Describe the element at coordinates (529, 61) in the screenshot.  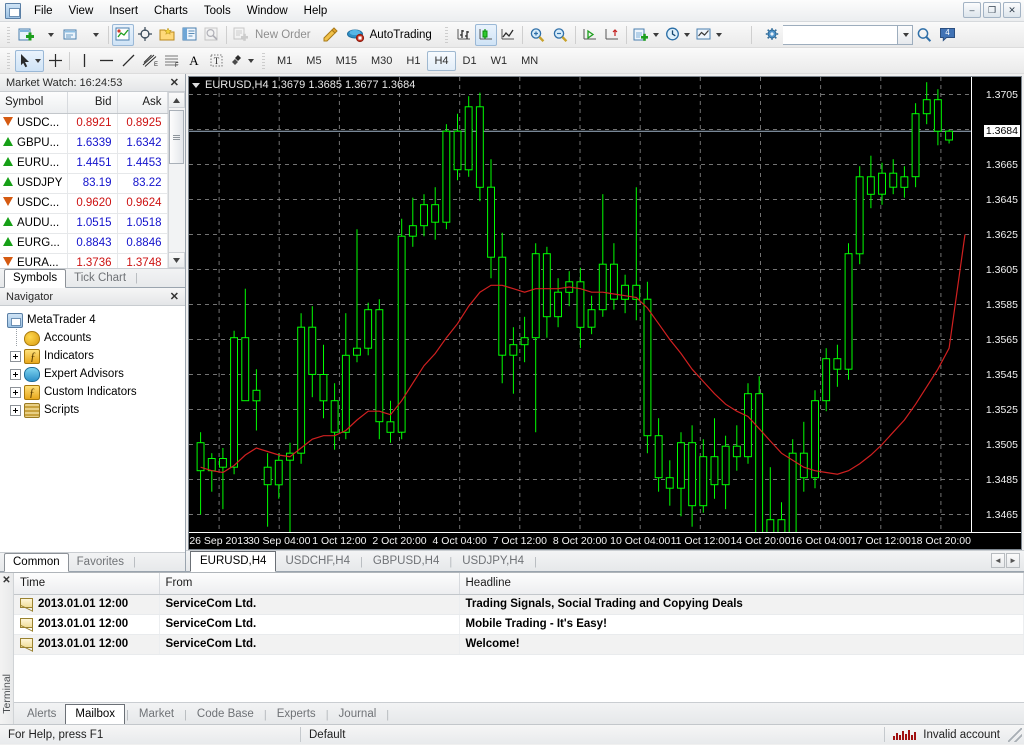
I see `period-mn-button: MN` at that location.